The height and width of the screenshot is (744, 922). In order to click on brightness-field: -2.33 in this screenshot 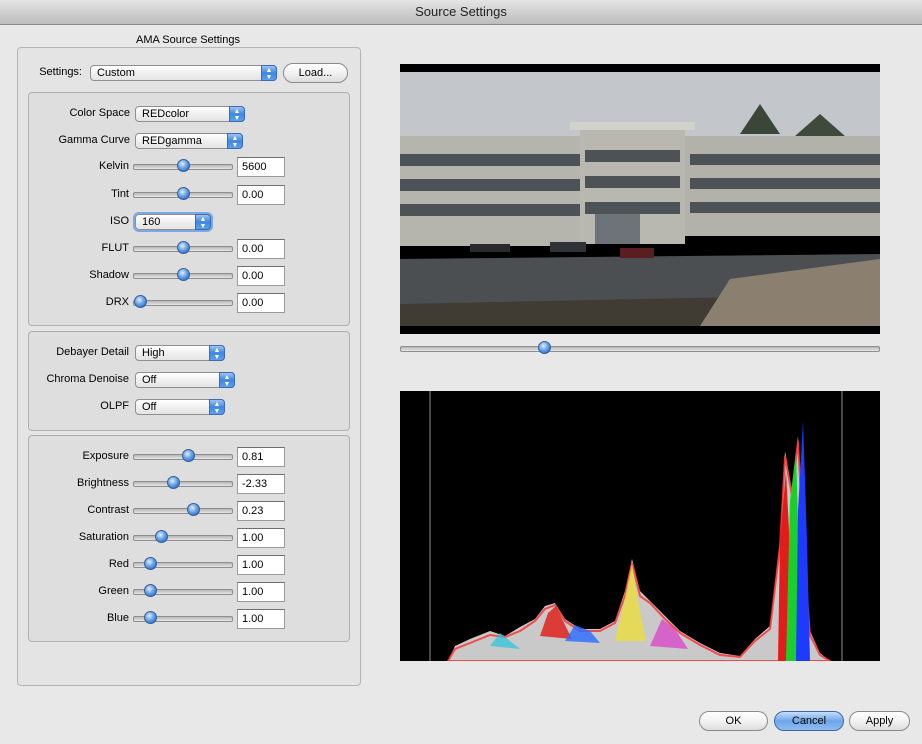, I will do `click(261, 484)`.